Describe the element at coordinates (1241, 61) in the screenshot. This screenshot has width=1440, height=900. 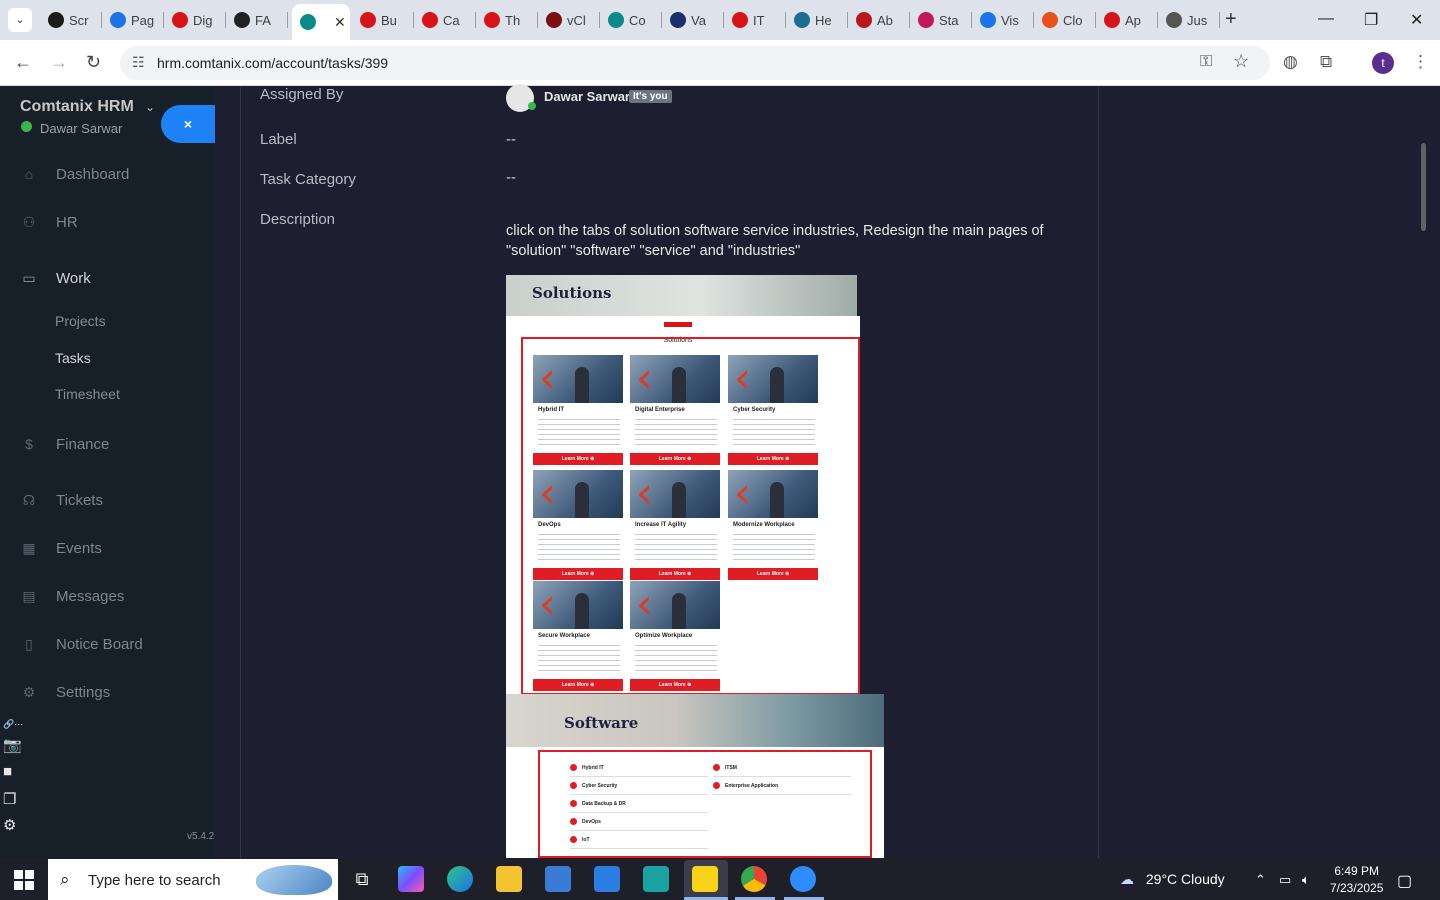
I see `bookmark-star-icon: ☆` at that location.